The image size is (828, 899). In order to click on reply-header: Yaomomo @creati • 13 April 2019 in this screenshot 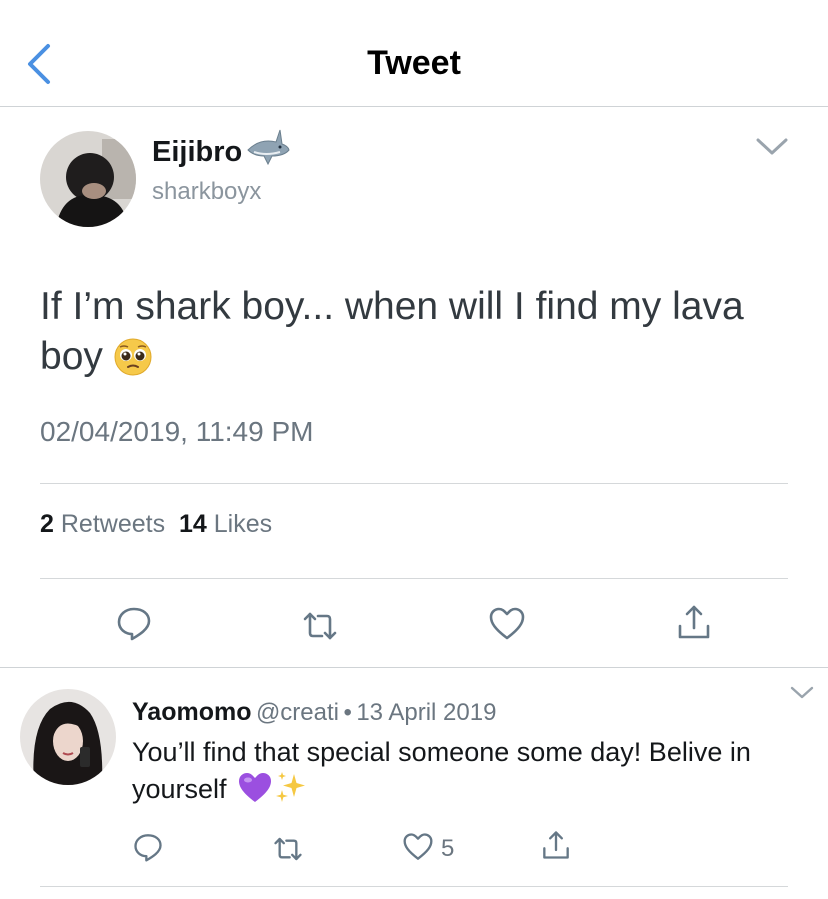, I will do `click(314, 712)`.